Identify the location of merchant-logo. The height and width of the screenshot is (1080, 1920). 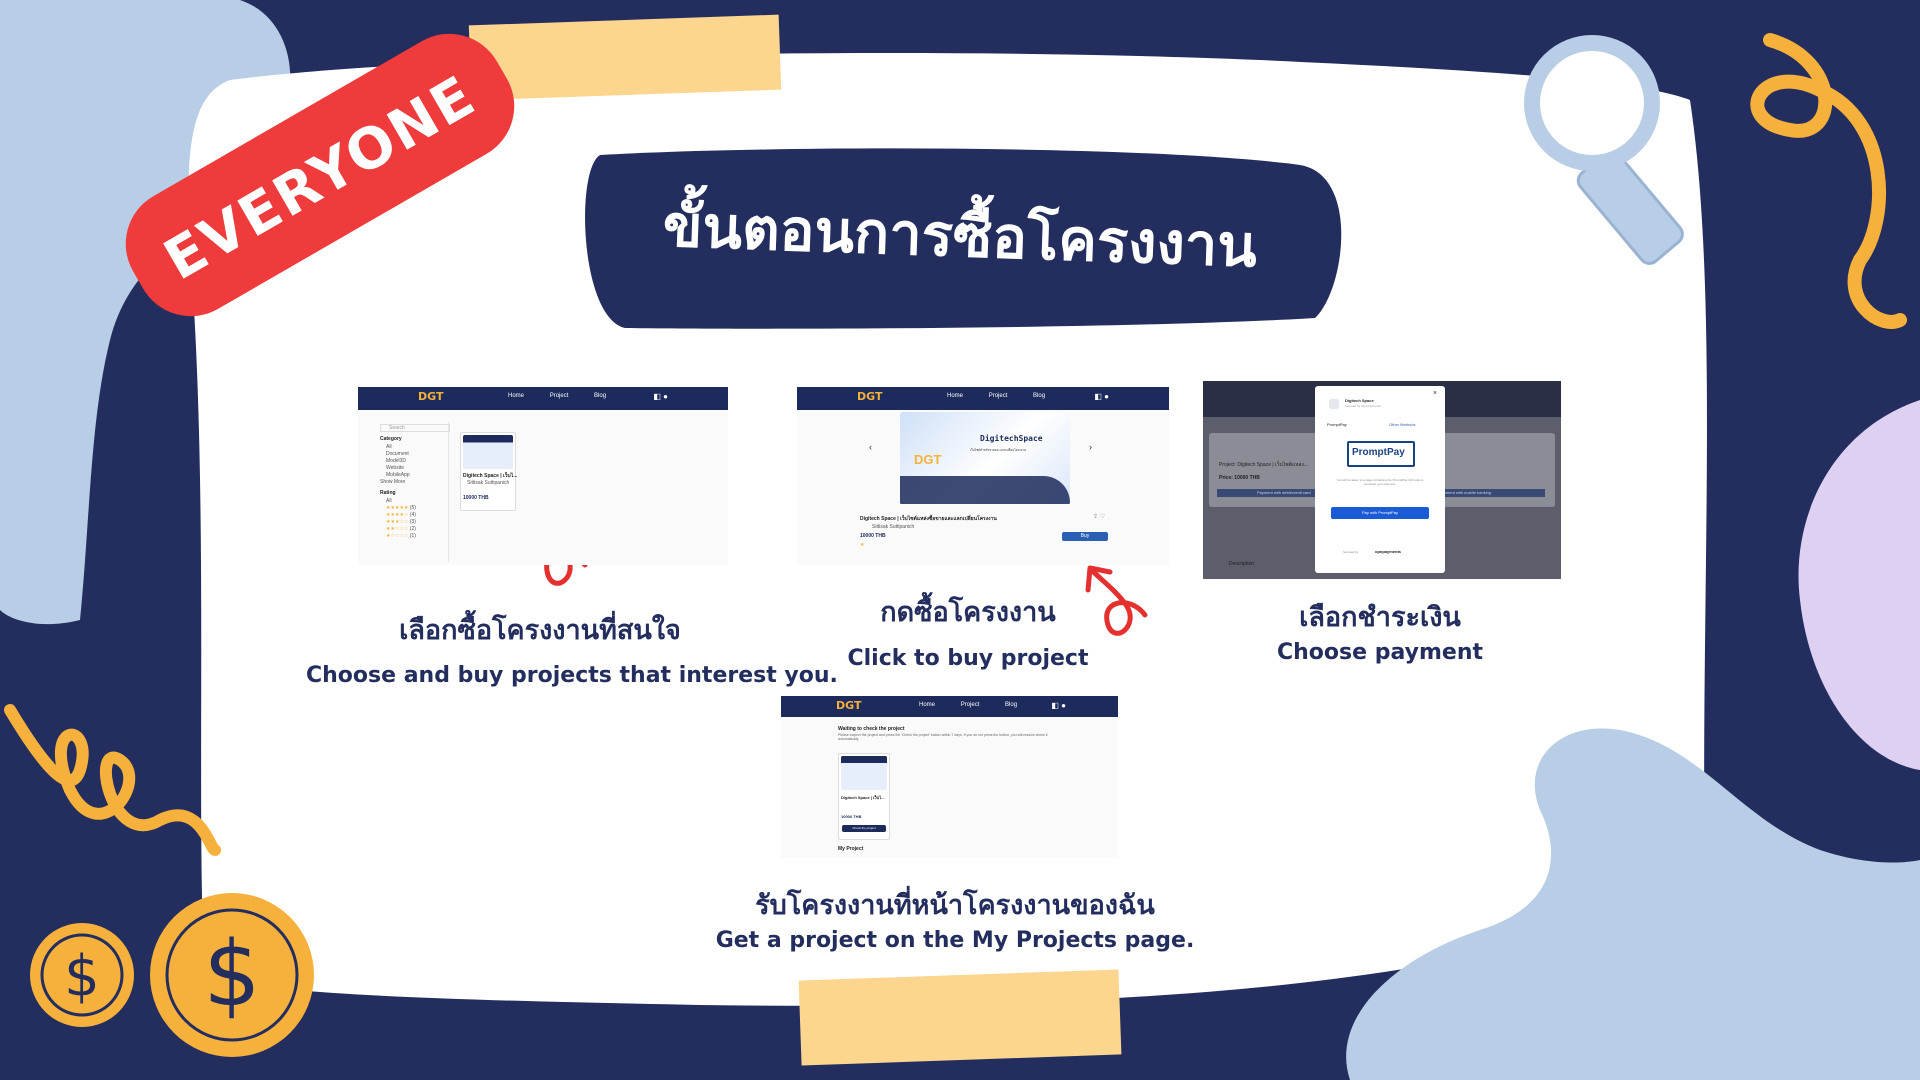
(1334, 404).